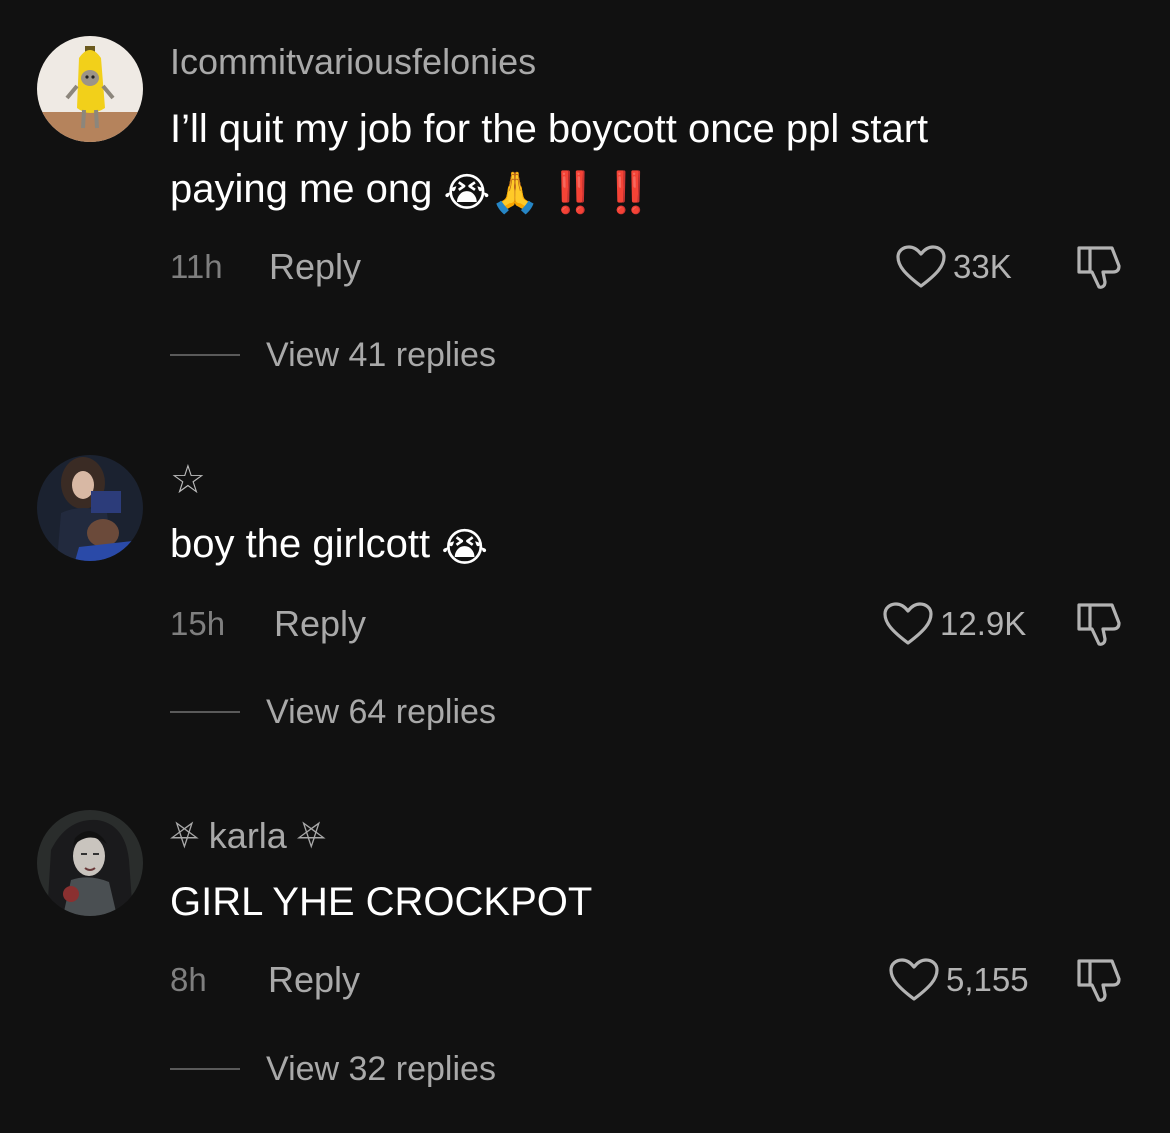  I want to click on username: ⛧ karla ⛧, so click(248, 836).